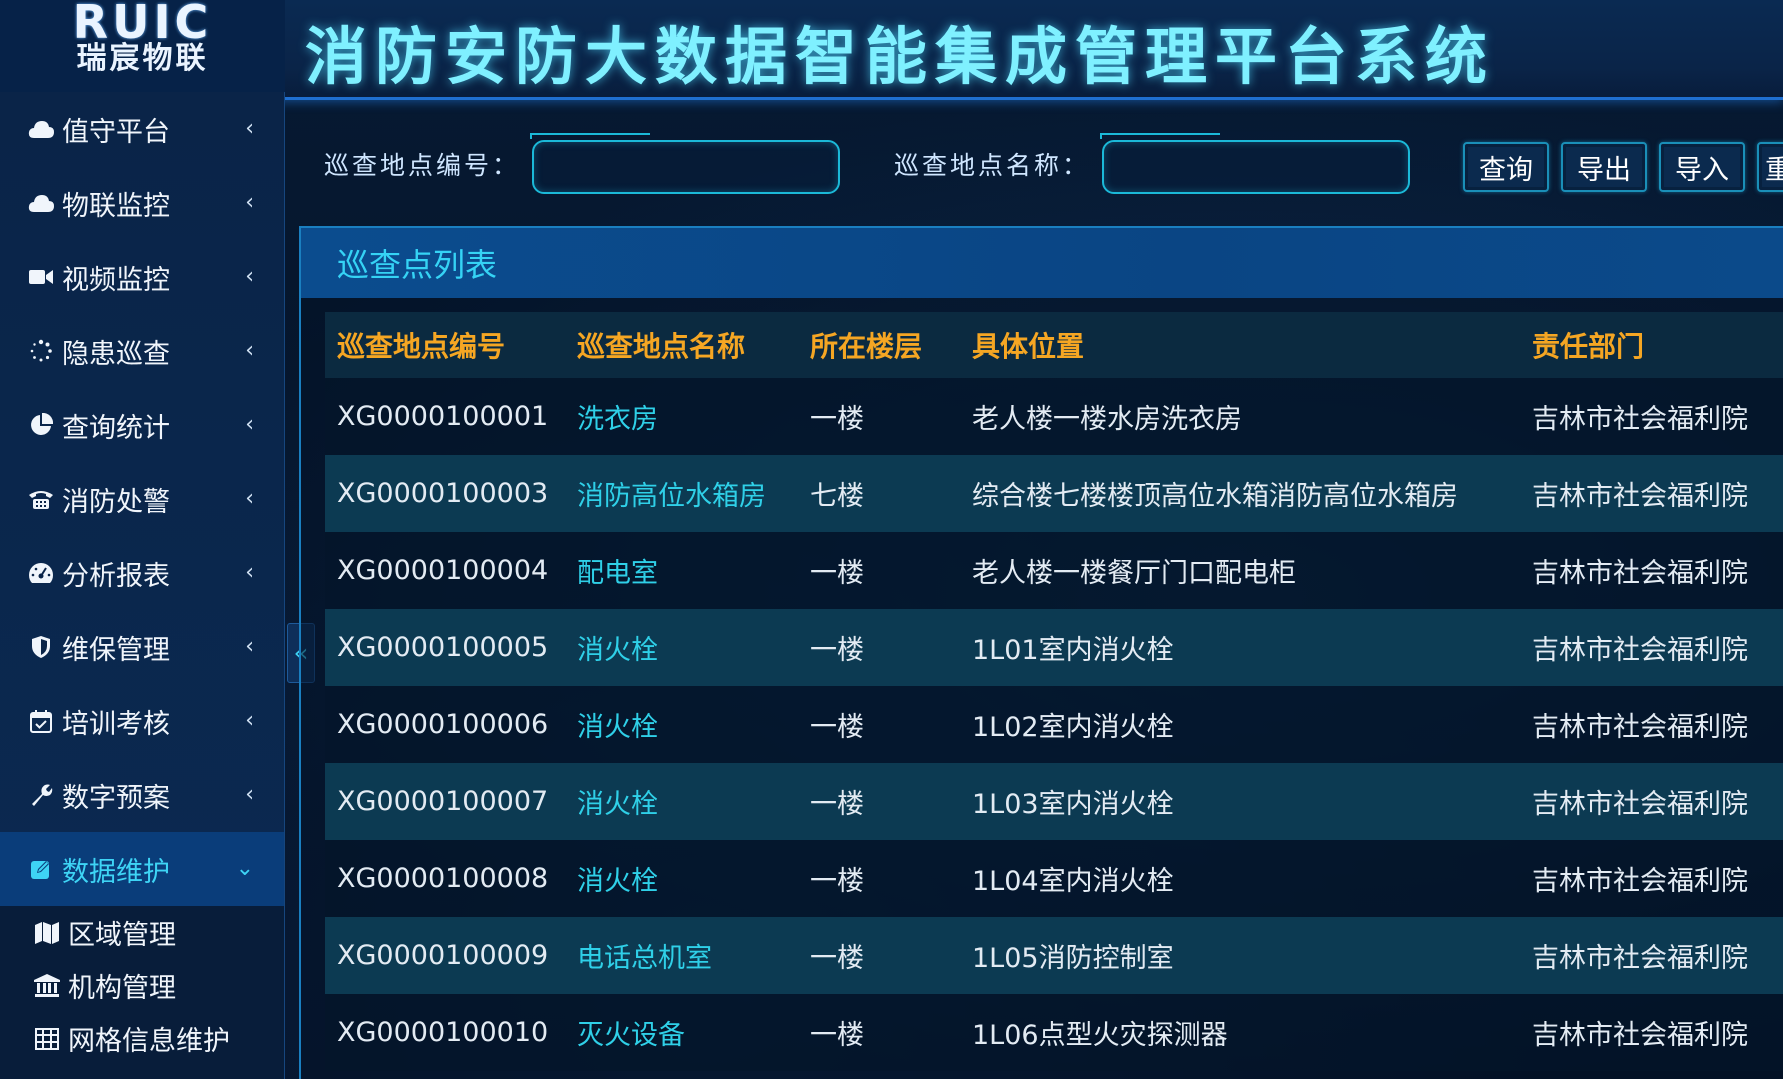 This screenshot has height=1079, width=1783. Describe the element at coordinates (116, 798) in the screenshot. I see `sidebar-item-label: 数字预案` at that location.